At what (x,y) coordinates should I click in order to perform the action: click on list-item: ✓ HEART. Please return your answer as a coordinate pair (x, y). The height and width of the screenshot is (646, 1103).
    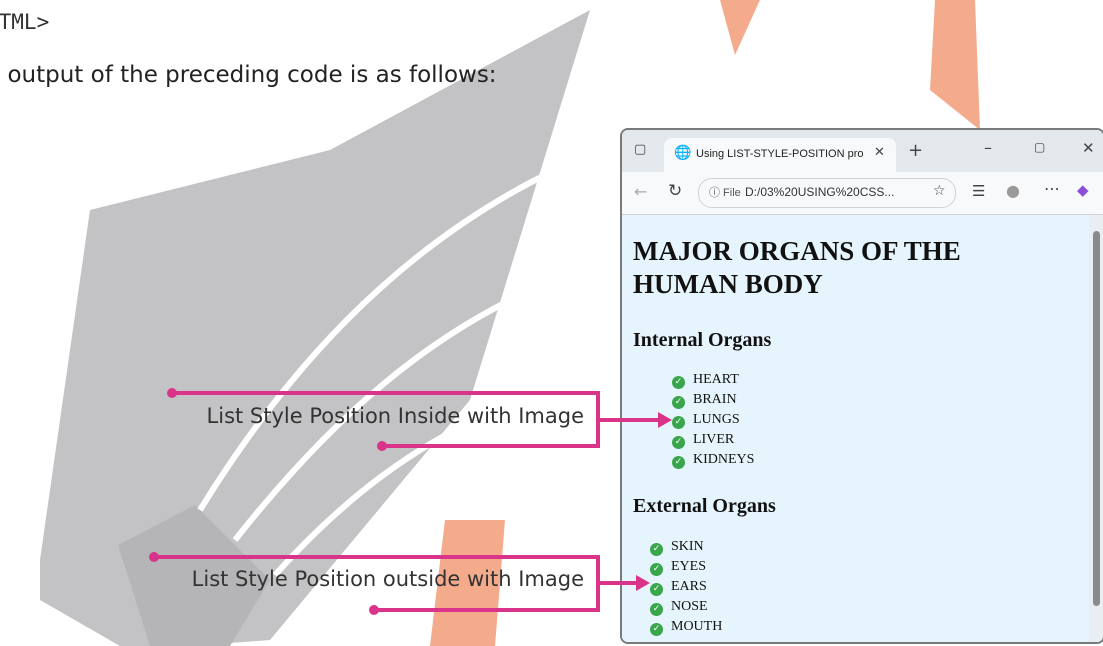
    Looking at the image, I should click on (713, 380).